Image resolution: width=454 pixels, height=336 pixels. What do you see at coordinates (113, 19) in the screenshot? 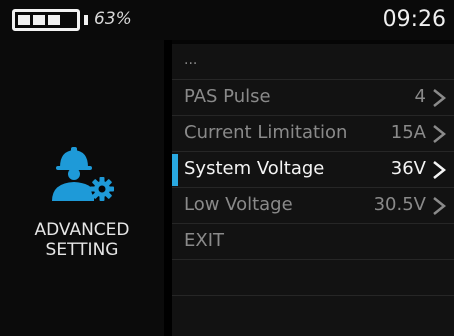
I see `battery-percentage: 63%` at bounding box center [113, 19].